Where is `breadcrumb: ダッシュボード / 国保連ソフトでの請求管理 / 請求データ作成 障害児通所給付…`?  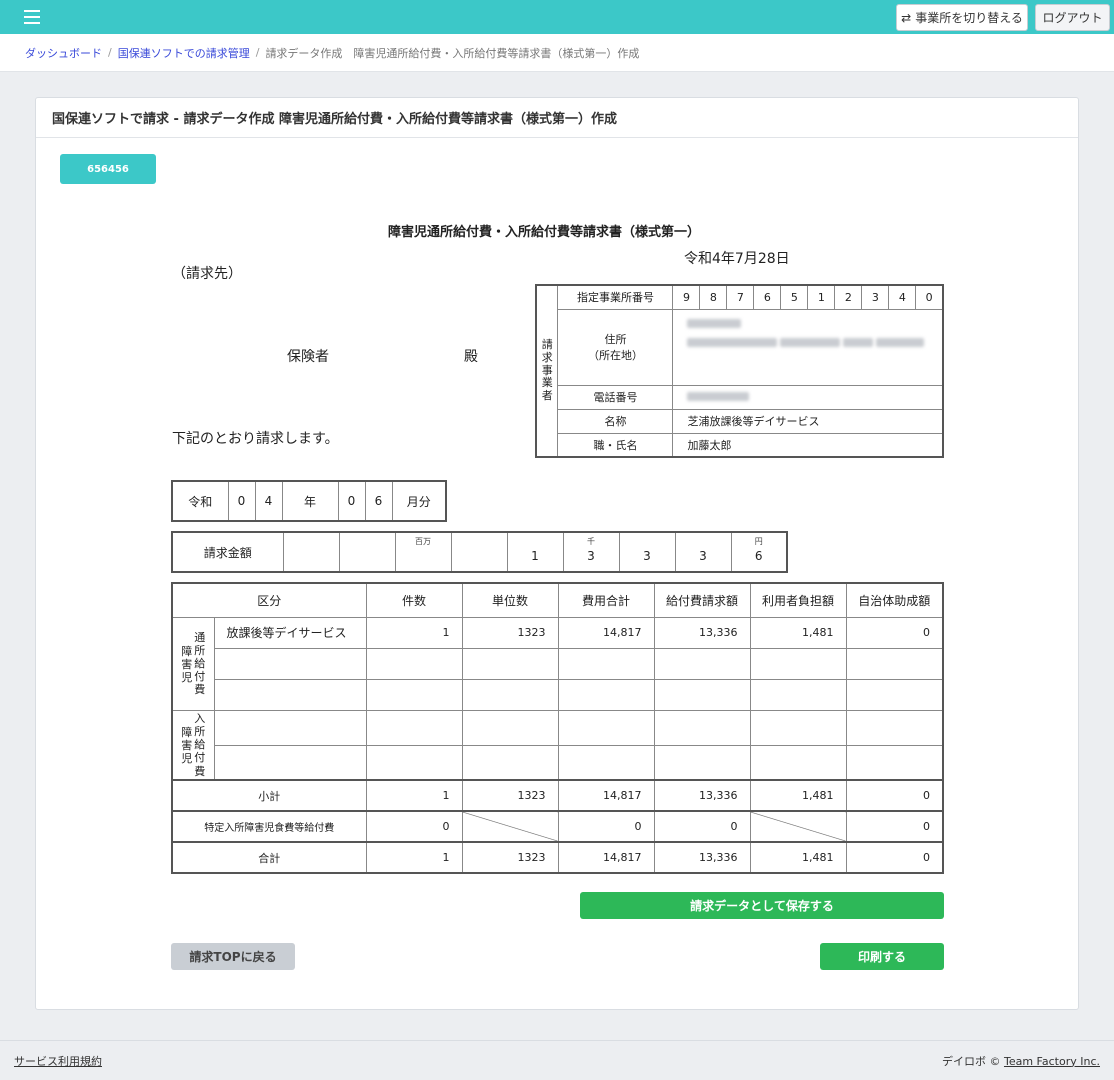
breadcrumb: ダッシュボード / 国保連ソフトでの請求管理 / 請求データ作成 障害児通所給付… is located at coordinates (557, 53).